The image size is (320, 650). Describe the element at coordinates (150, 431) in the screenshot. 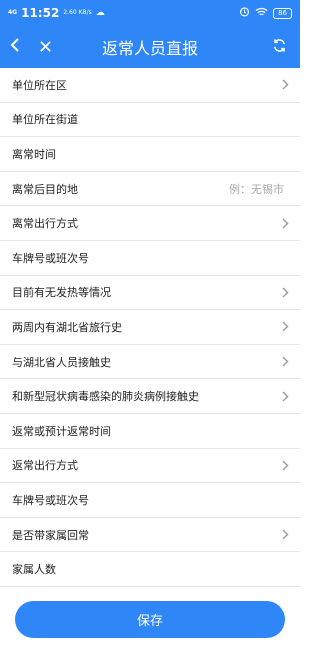

I see `form-row: 返常或预计返常时间` at that location.